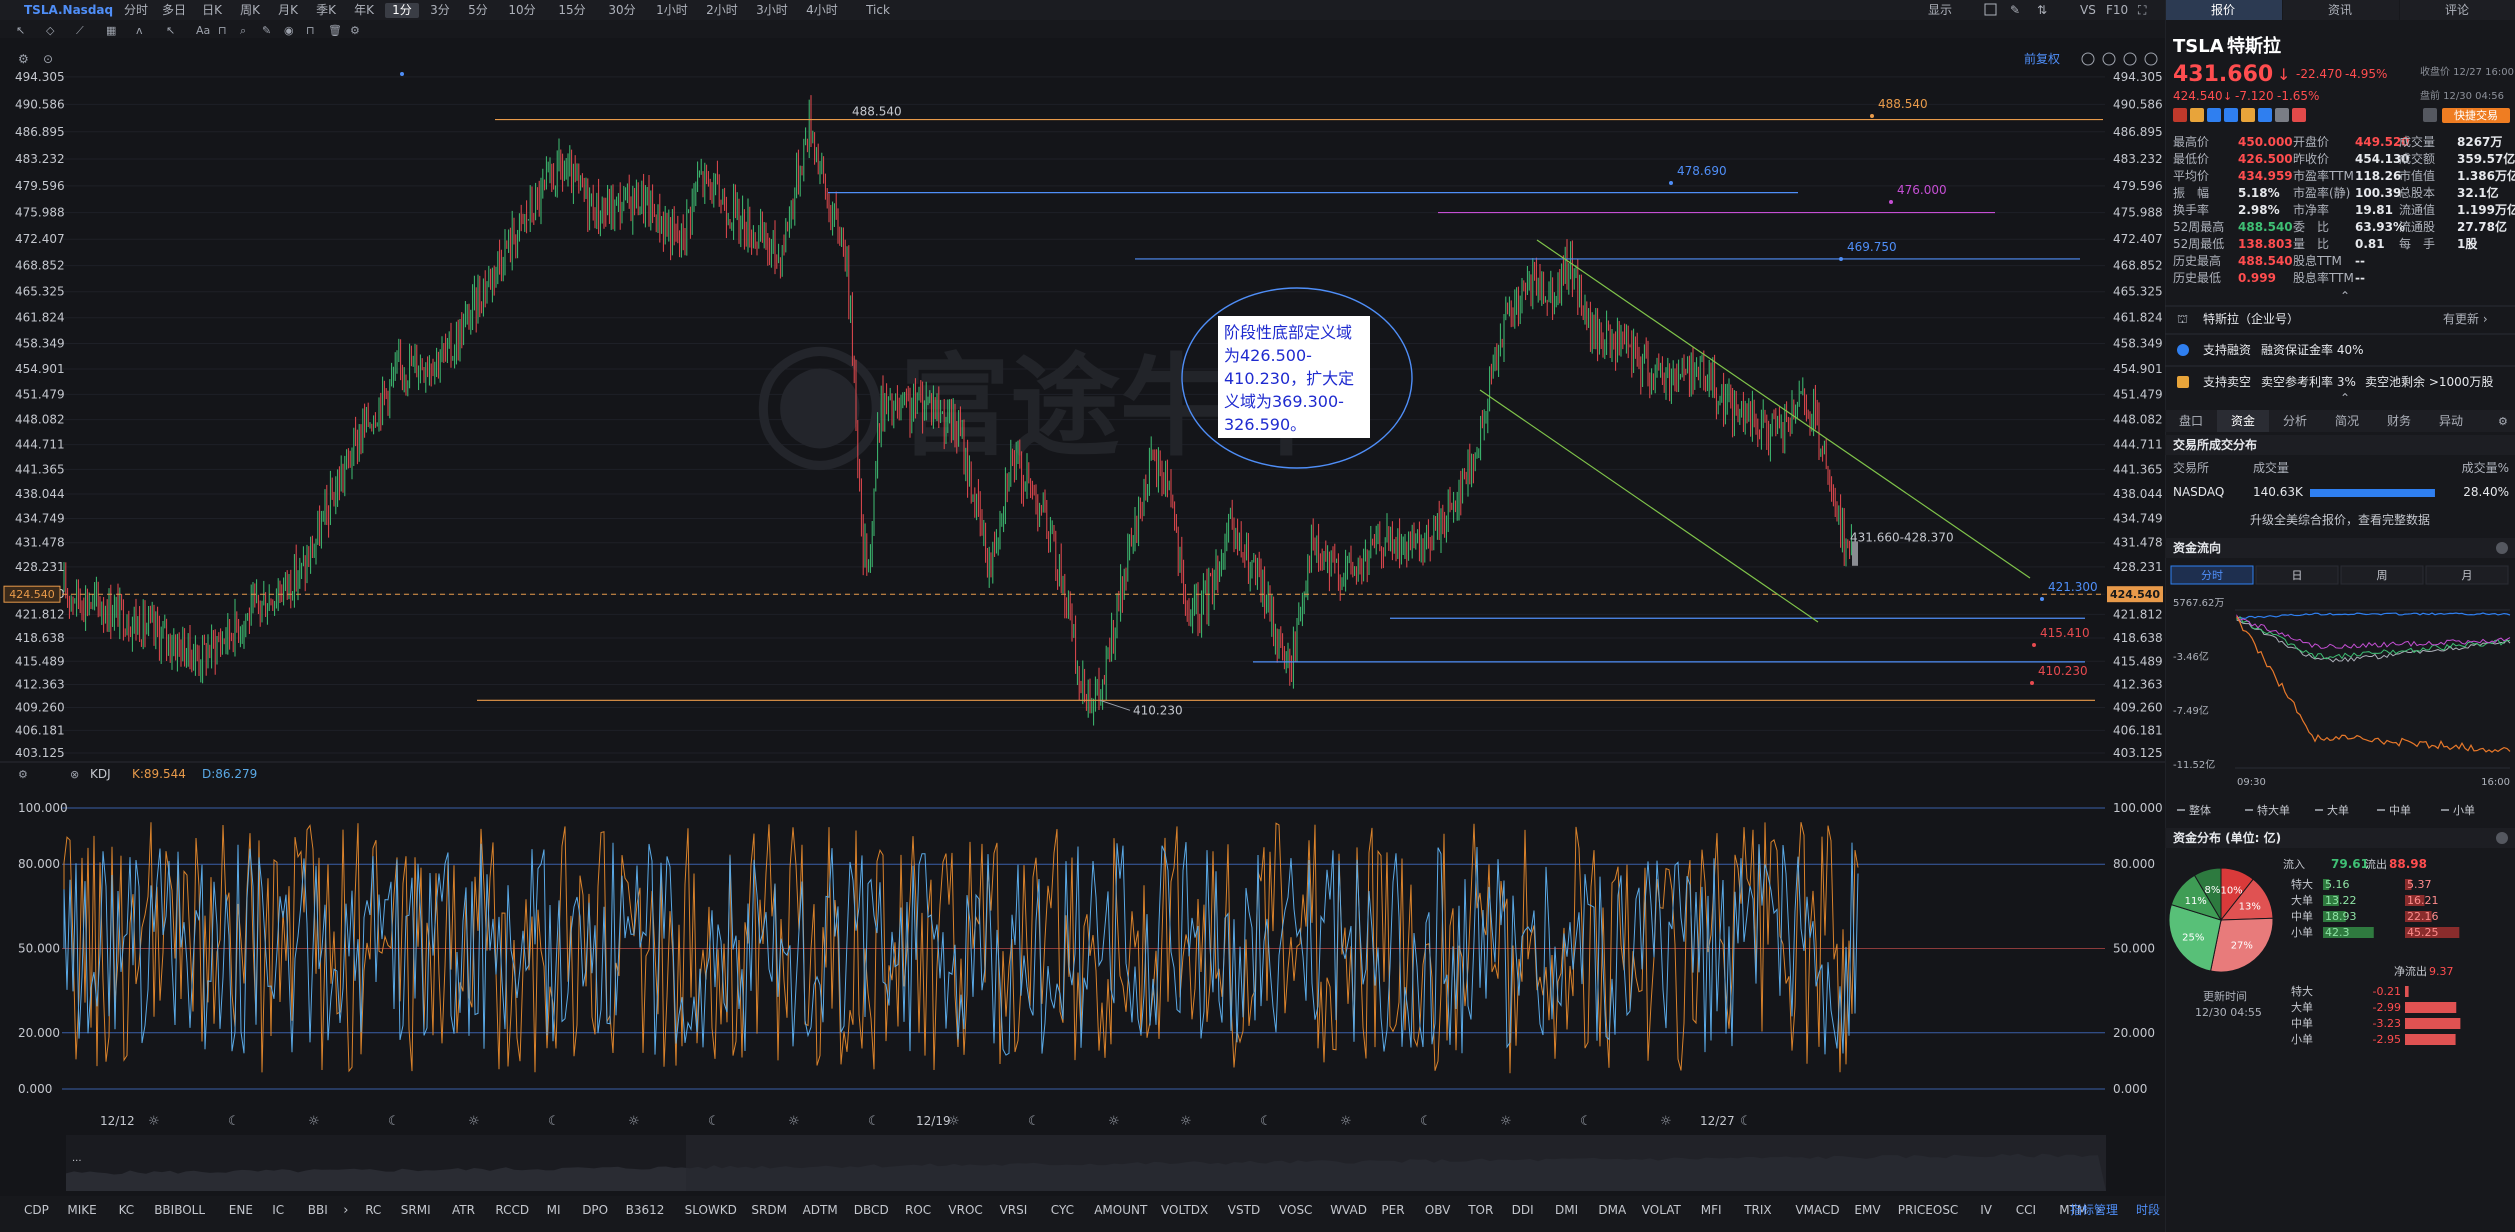 The image size is (2515, 1232). I want to click on pattern-icon: ʌ, so click(139, 30).